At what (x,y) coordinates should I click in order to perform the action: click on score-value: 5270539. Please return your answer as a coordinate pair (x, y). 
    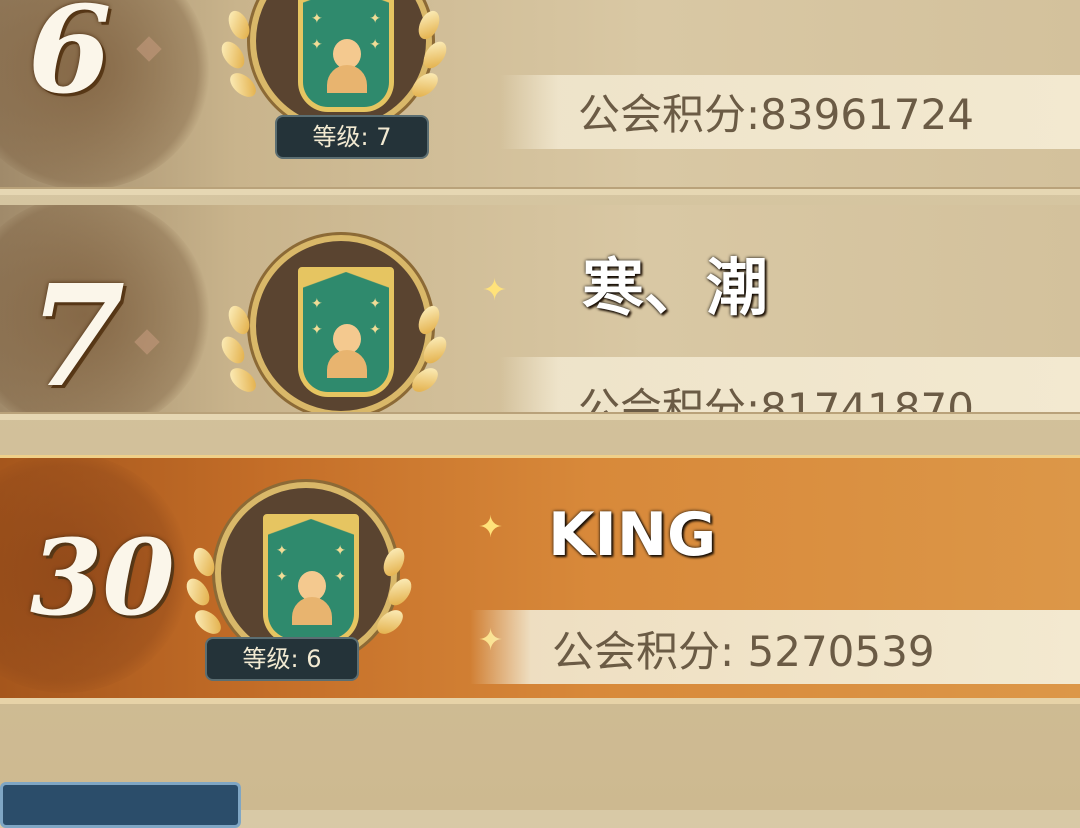
    Looking at the image, I should click on (841, 651).